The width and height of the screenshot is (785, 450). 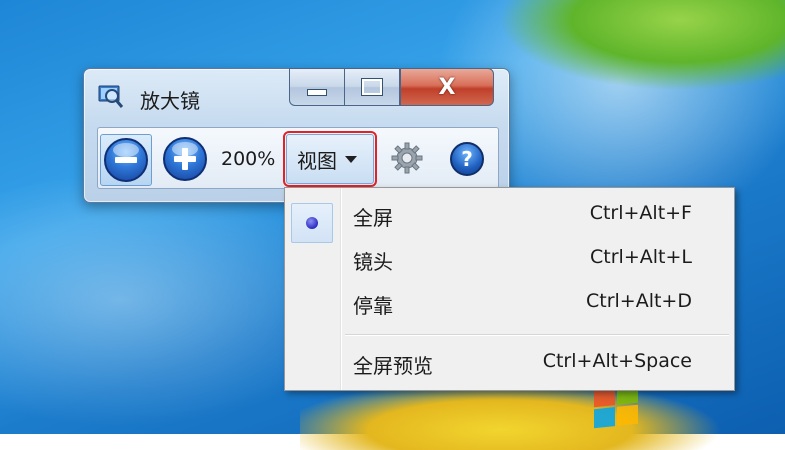 I want to click on gear-icon, so click(x=407, y=158).